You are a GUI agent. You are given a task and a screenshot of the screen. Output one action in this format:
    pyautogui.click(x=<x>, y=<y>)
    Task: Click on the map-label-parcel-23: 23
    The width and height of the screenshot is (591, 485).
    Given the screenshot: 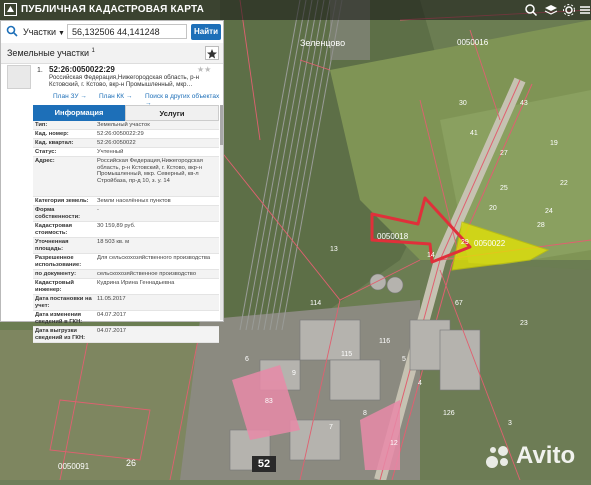 What is the action you would take?
    pyautogui.click(x=524, y=323)
    